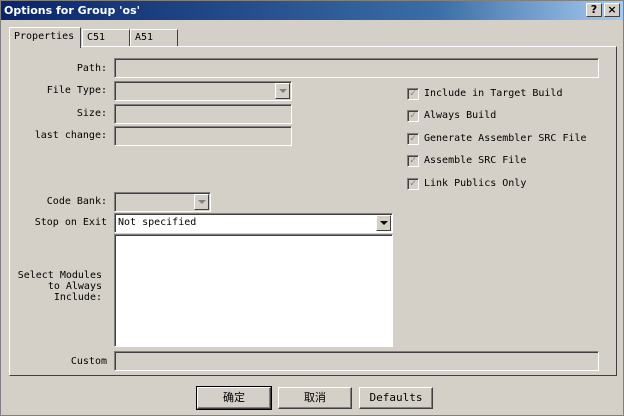 This screenshot has height=416, width=624. What do you see at coordinates (475, 160) in the screenshot?
I see `option-label: Assemble SRC File` at bounding box center [475, 160].